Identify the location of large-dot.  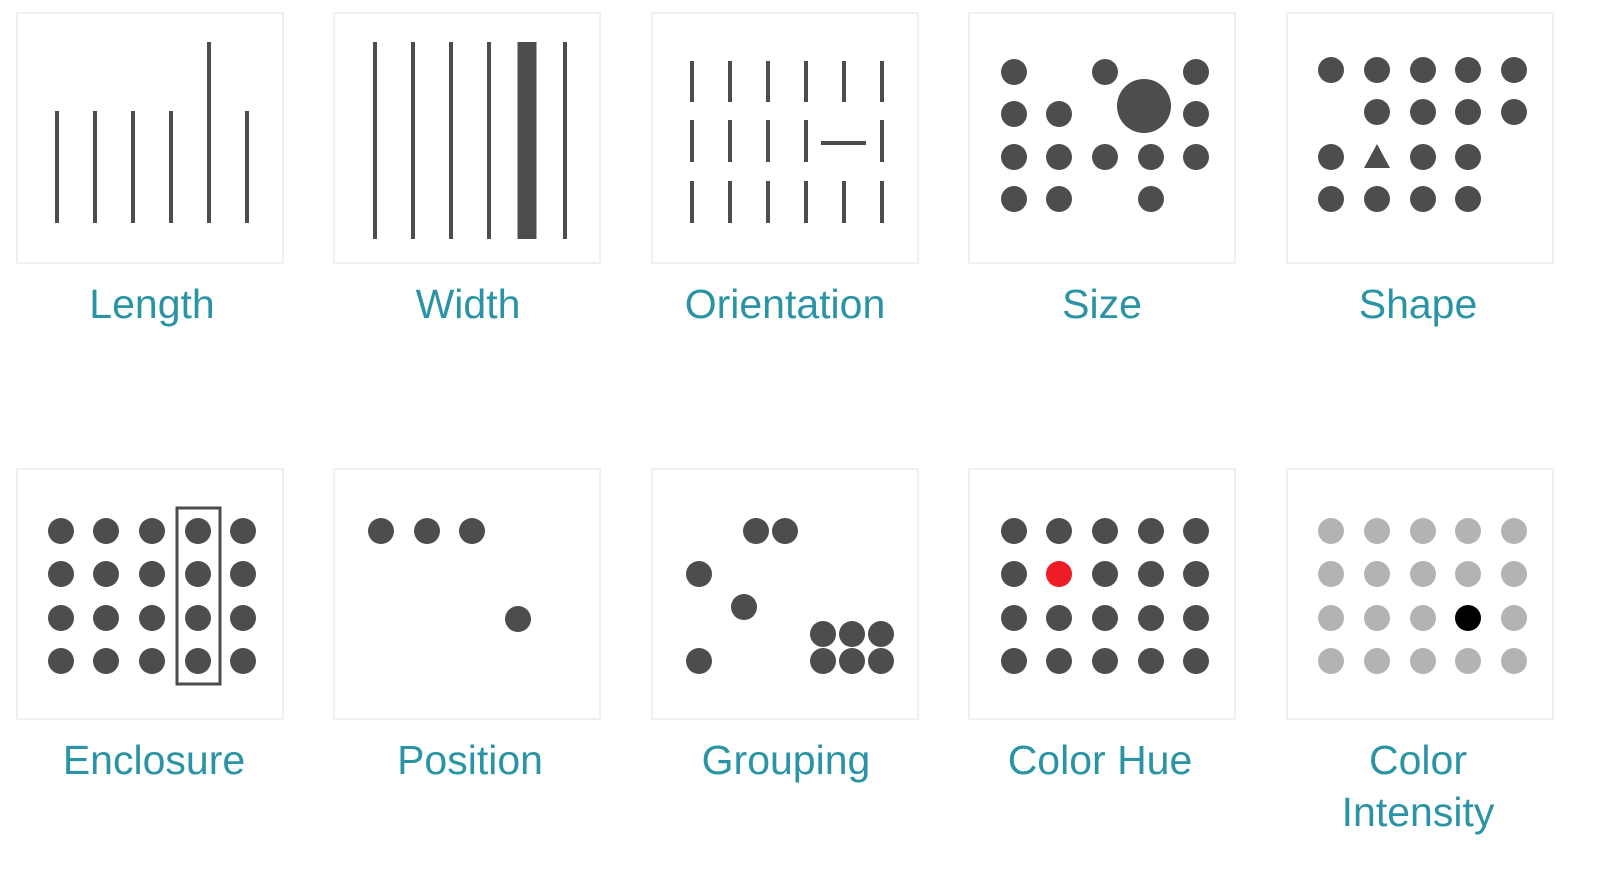
(1144, 106).